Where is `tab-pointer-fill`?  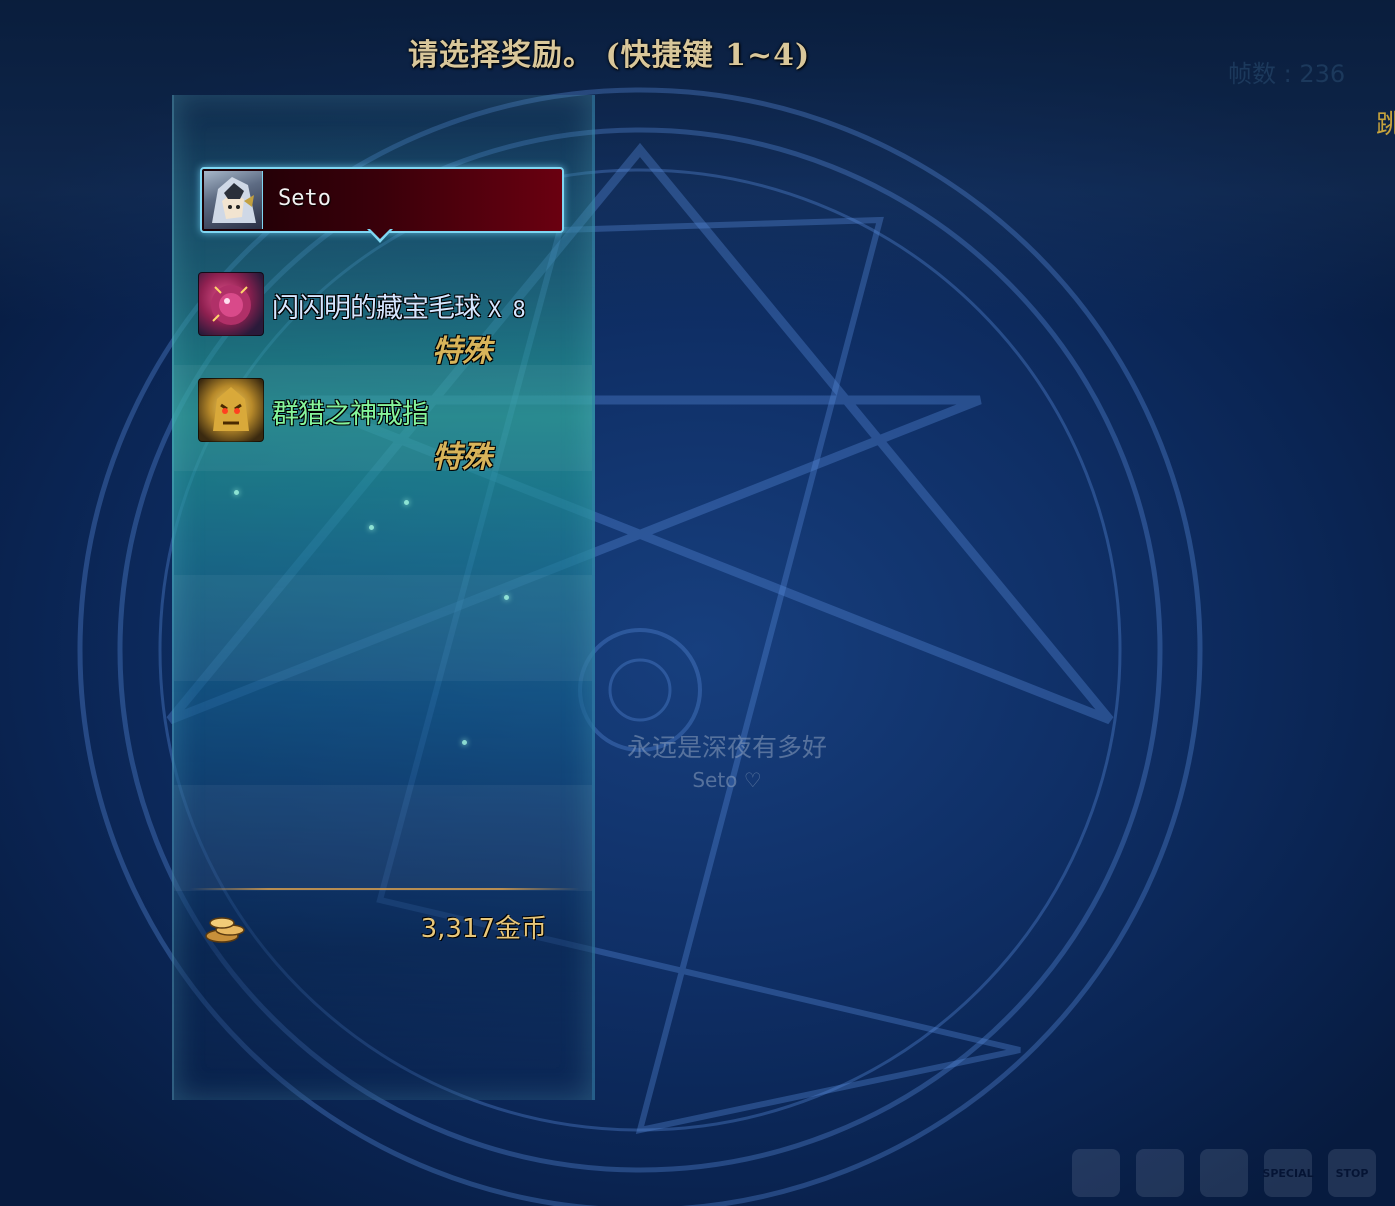 tab-pointer-fill is located at coordinates (380, 234).